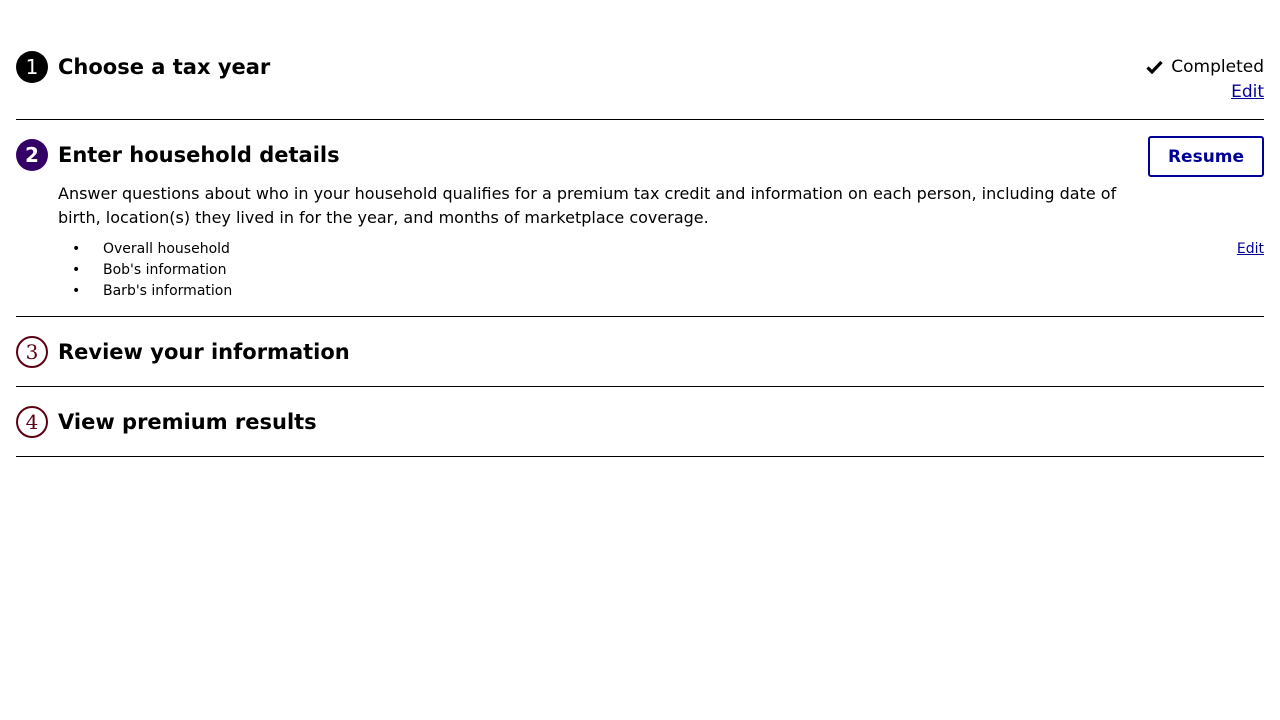  I want to click on step-number-2: 2, so click(32, 155).